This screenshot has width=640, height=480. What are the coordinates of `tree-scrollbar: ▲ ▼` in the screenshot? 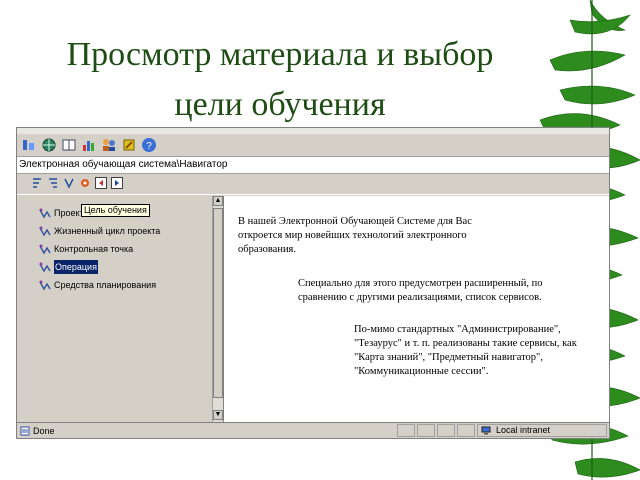 It's located at (217, 309).